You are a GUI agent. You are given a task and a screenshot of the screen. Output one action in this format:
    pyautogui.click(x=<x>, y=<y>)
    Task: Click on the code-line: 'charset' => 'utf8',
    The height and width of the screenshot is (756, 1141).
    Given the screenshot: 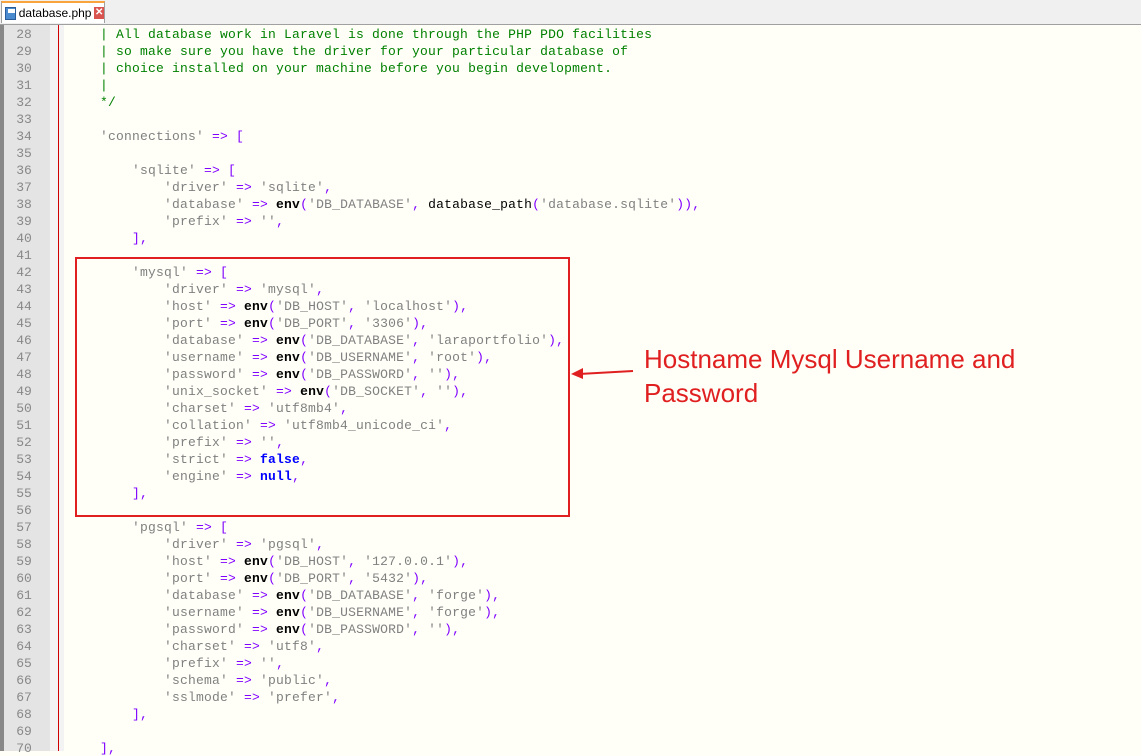 What is the action you would take?
    pyautogui.click(x=196, y=646)
    